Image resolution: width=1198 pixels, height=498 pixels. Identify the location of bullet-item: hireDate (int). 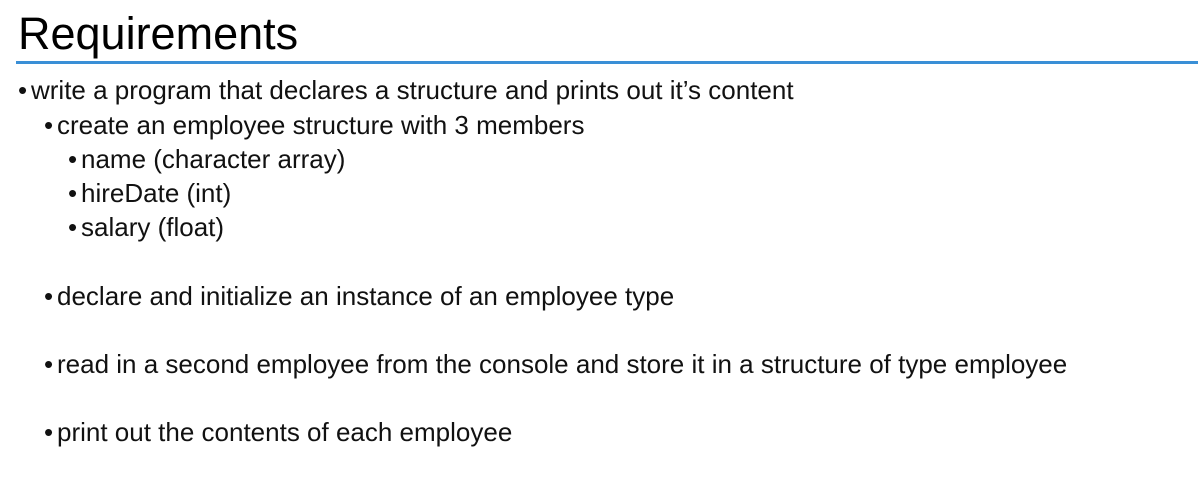
(149, 193).